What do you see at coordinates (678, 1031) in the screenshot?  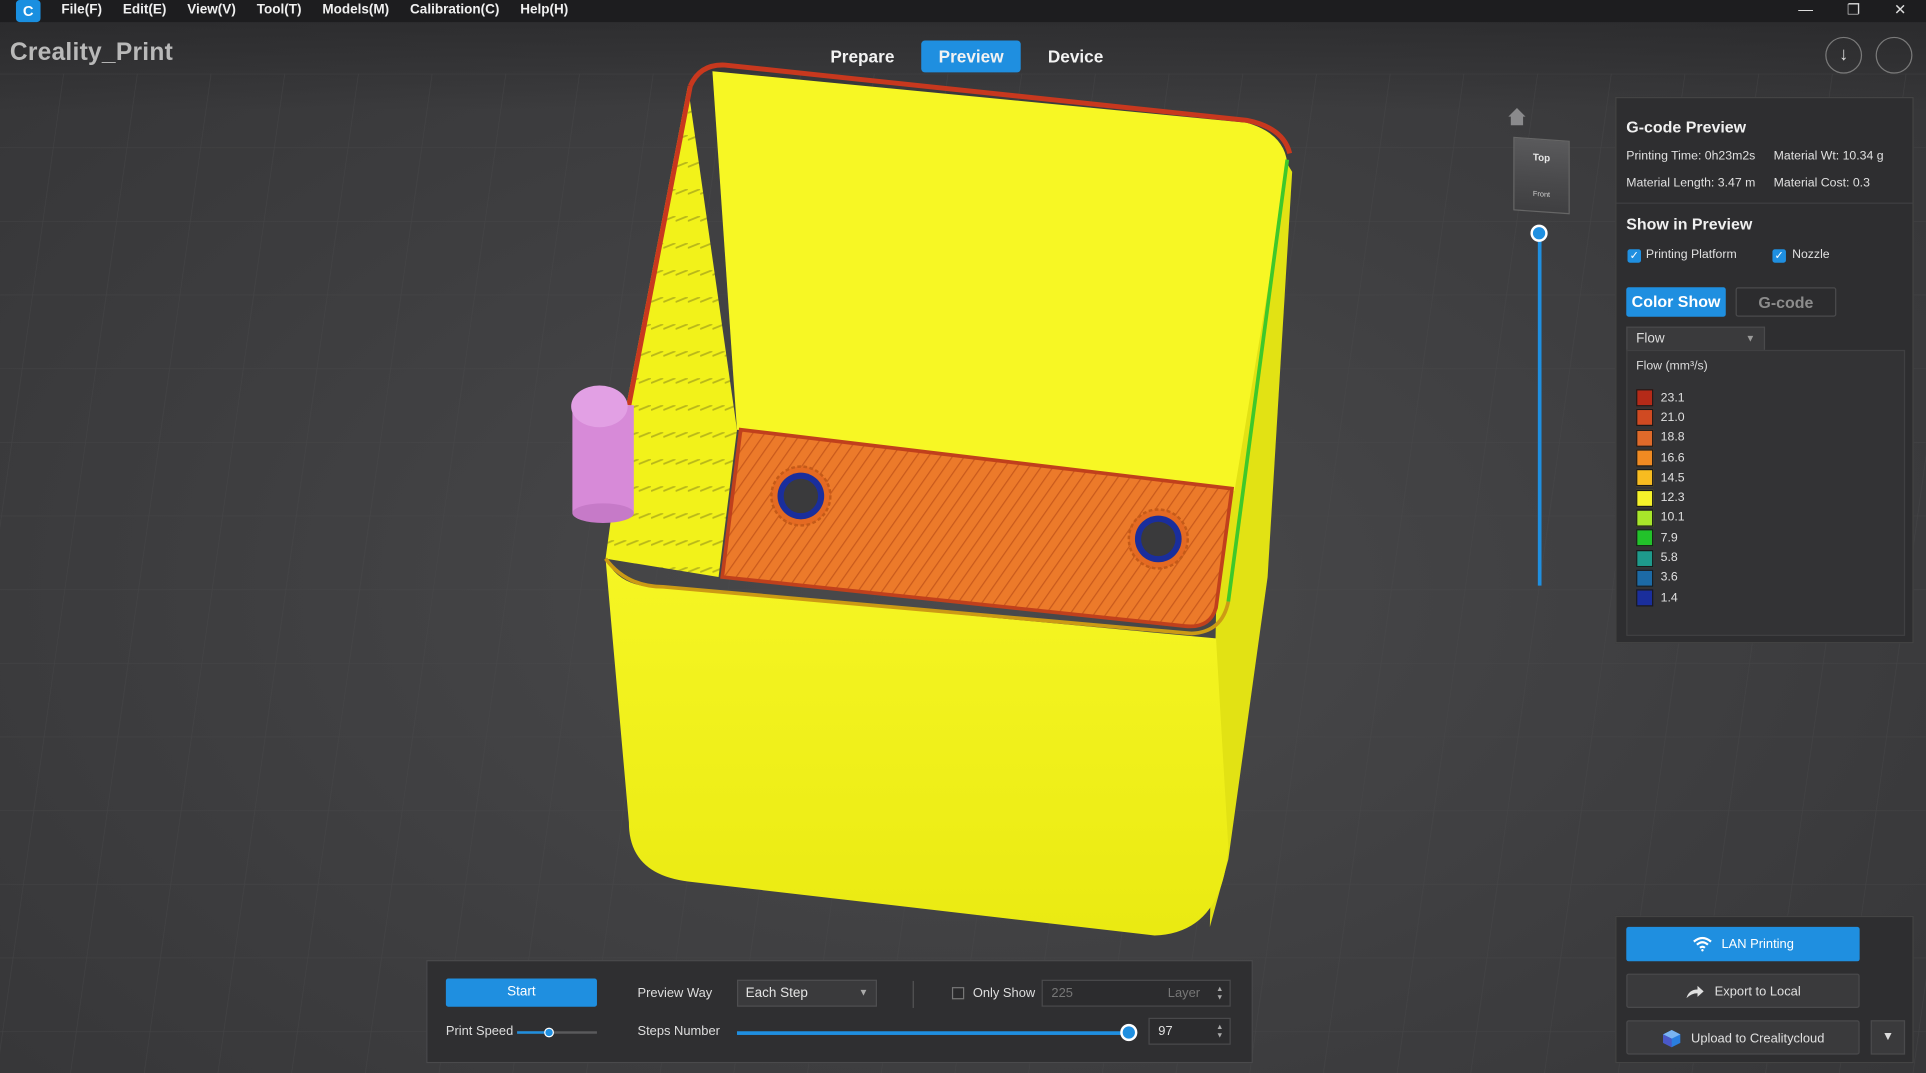 I see `steps-number-label: Steps Number` at bounding box center [678, 1031].